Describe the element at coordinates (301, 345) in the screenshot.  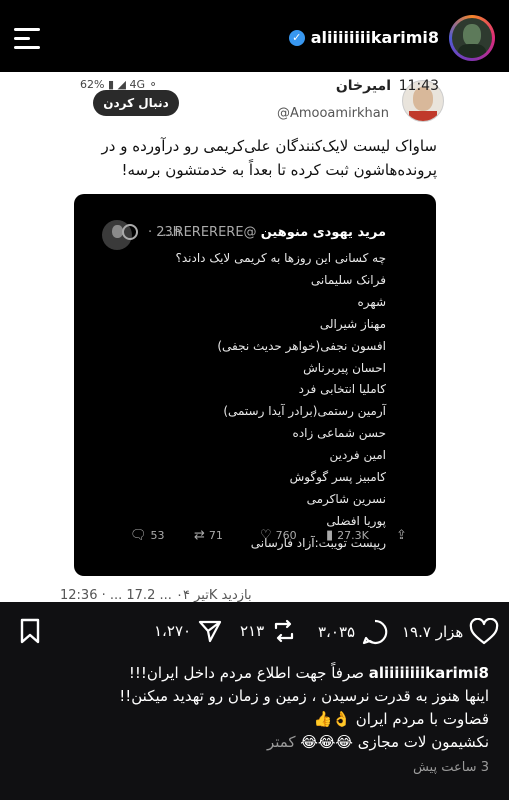
I see `quoted-line: افسون نجفی(خواهر حدیث نجفی)` at that location.